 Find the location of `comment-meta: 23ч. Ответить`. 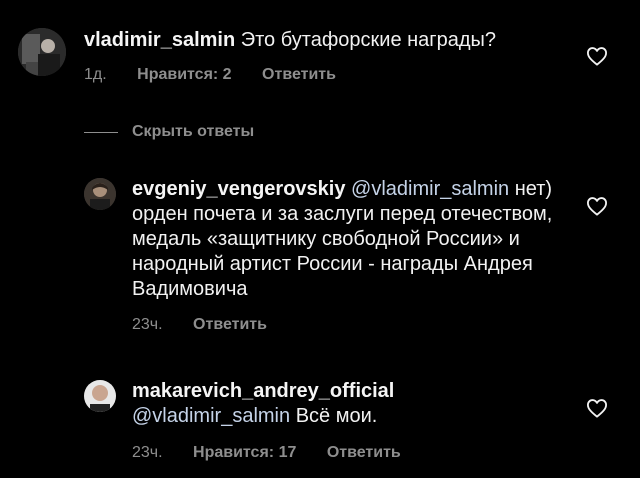

comment-meta: 23ч. Ответить is located at coordinates (212, 325).